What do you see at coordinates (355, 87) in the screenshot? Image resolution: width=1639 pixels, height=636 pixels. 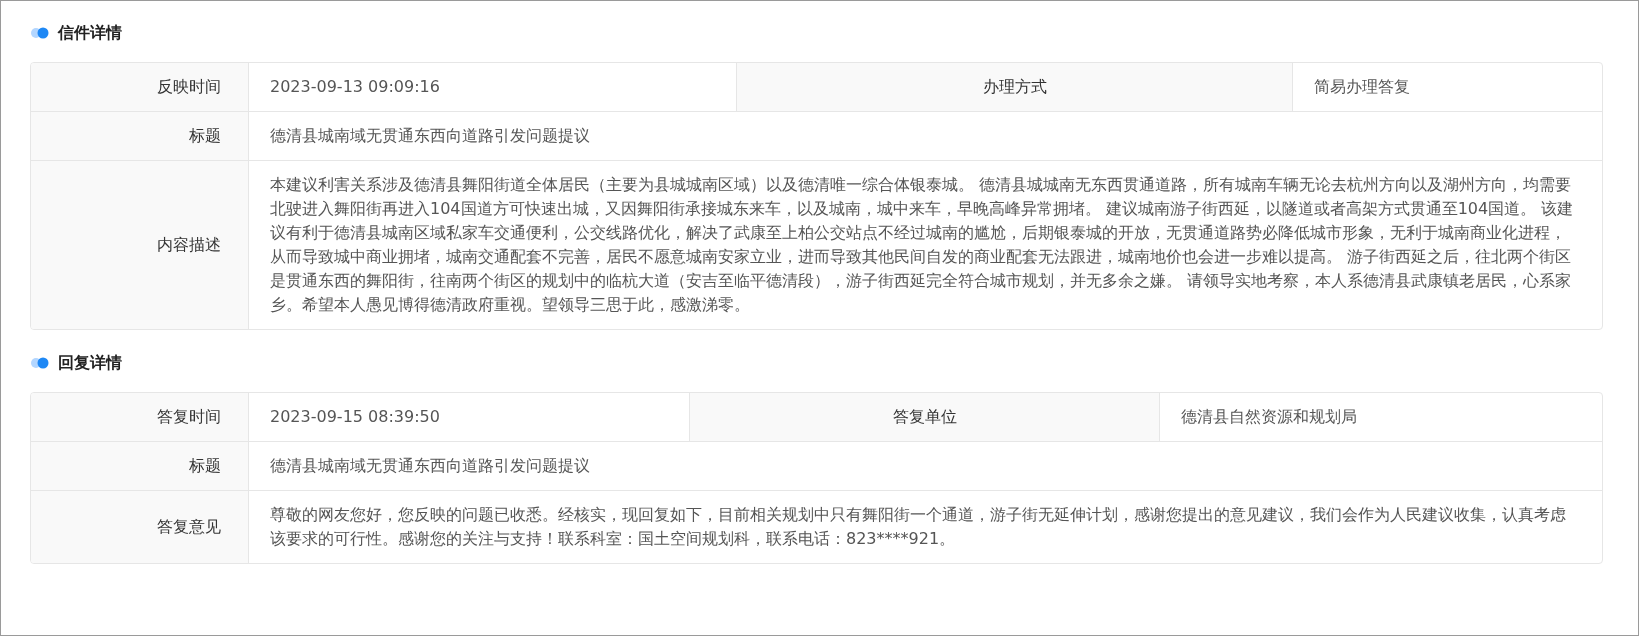 I see `field-value: 2023-09-13 09:09:16` at bounding box center [355, 87].